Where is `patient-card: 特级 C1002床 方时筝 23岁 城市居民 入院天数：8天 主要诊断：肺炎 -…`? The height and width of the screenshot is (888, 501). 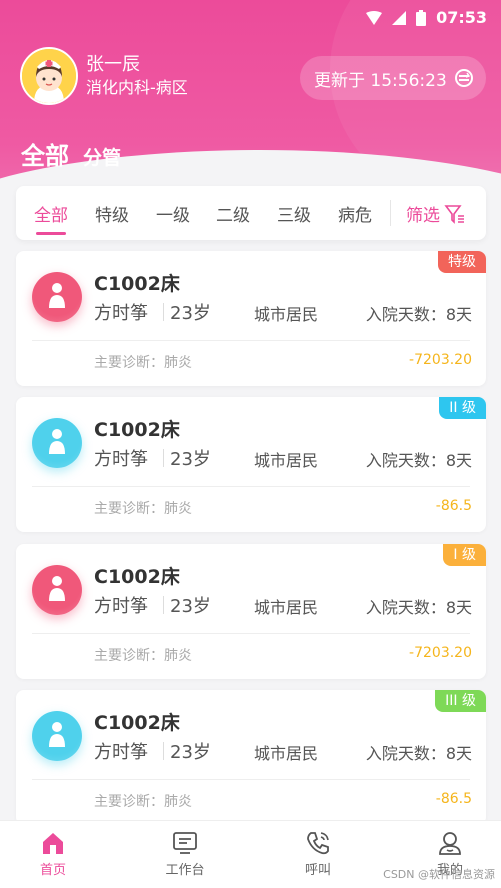
patient-card: 特级 C1002床 方时筝 23岁 城市居民 入院天数：8天 主要诊断：肺炎 -… is located at coordinates (251, 318).